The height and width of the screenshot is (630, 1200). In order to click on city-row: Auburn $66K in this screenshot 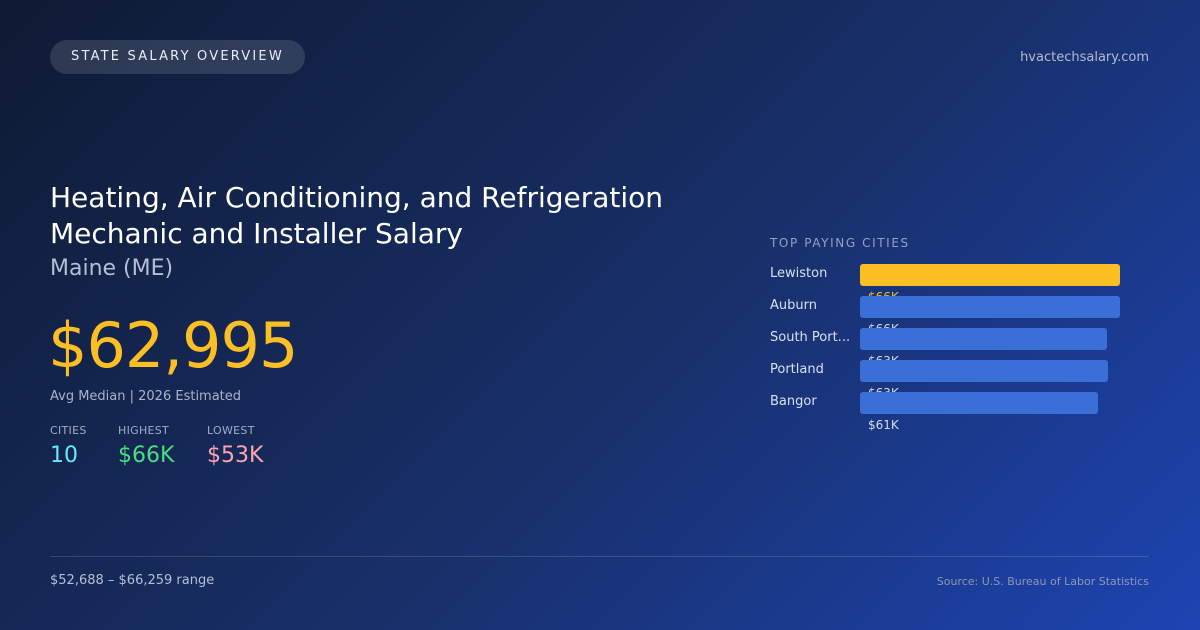, I will do `click(965, 316)`.